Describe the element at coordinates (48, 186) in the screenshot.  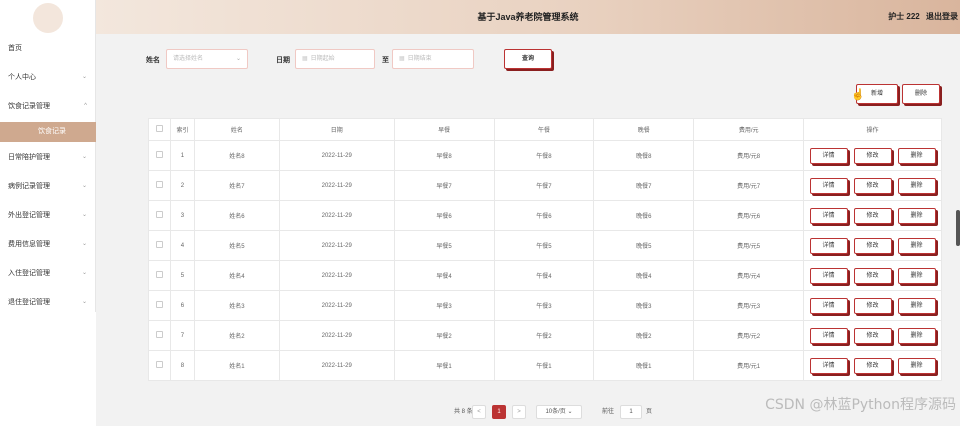
I see `sidebar-item-5: 病例记录管理 ⌄` at that location.